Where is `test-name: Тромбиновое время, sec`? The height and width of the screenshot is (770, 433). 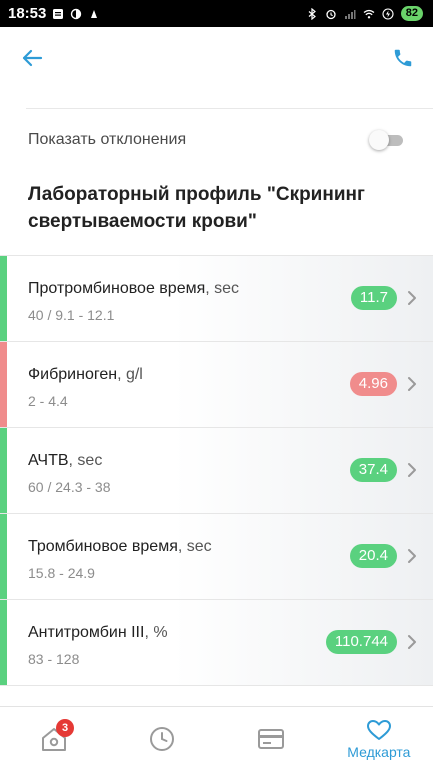 test-name: Тромбиновое время, sec is located at coordinates (120, 547).